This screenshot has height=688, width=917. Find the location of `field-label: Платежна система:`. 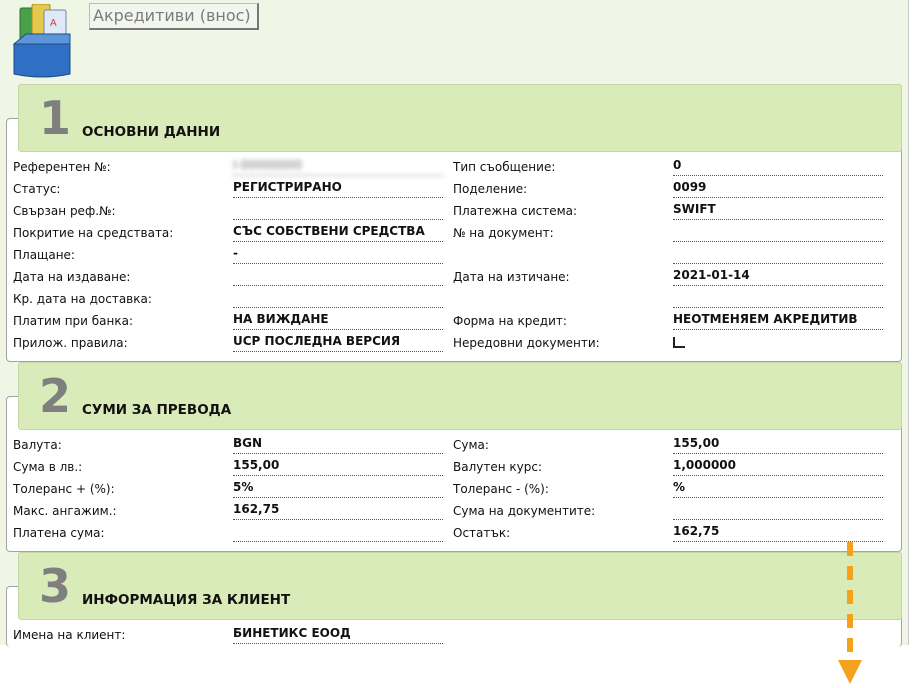

field-label: Платежна система: is located at coordinates (515, 211).